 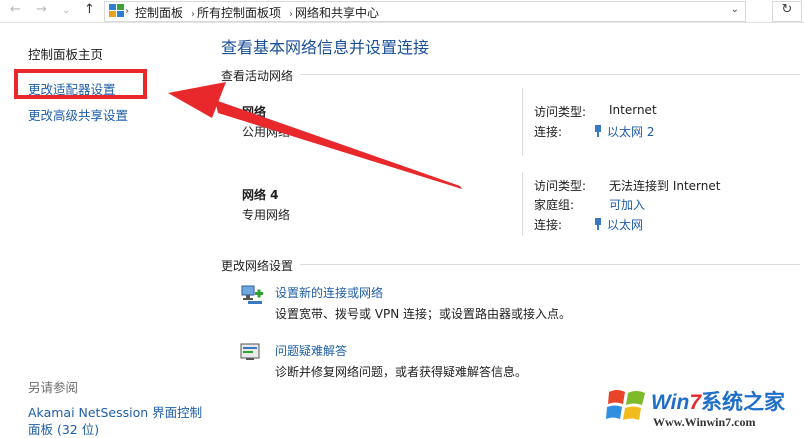 I want to click on refresh-button: ↻, so click(x=787, y=11).